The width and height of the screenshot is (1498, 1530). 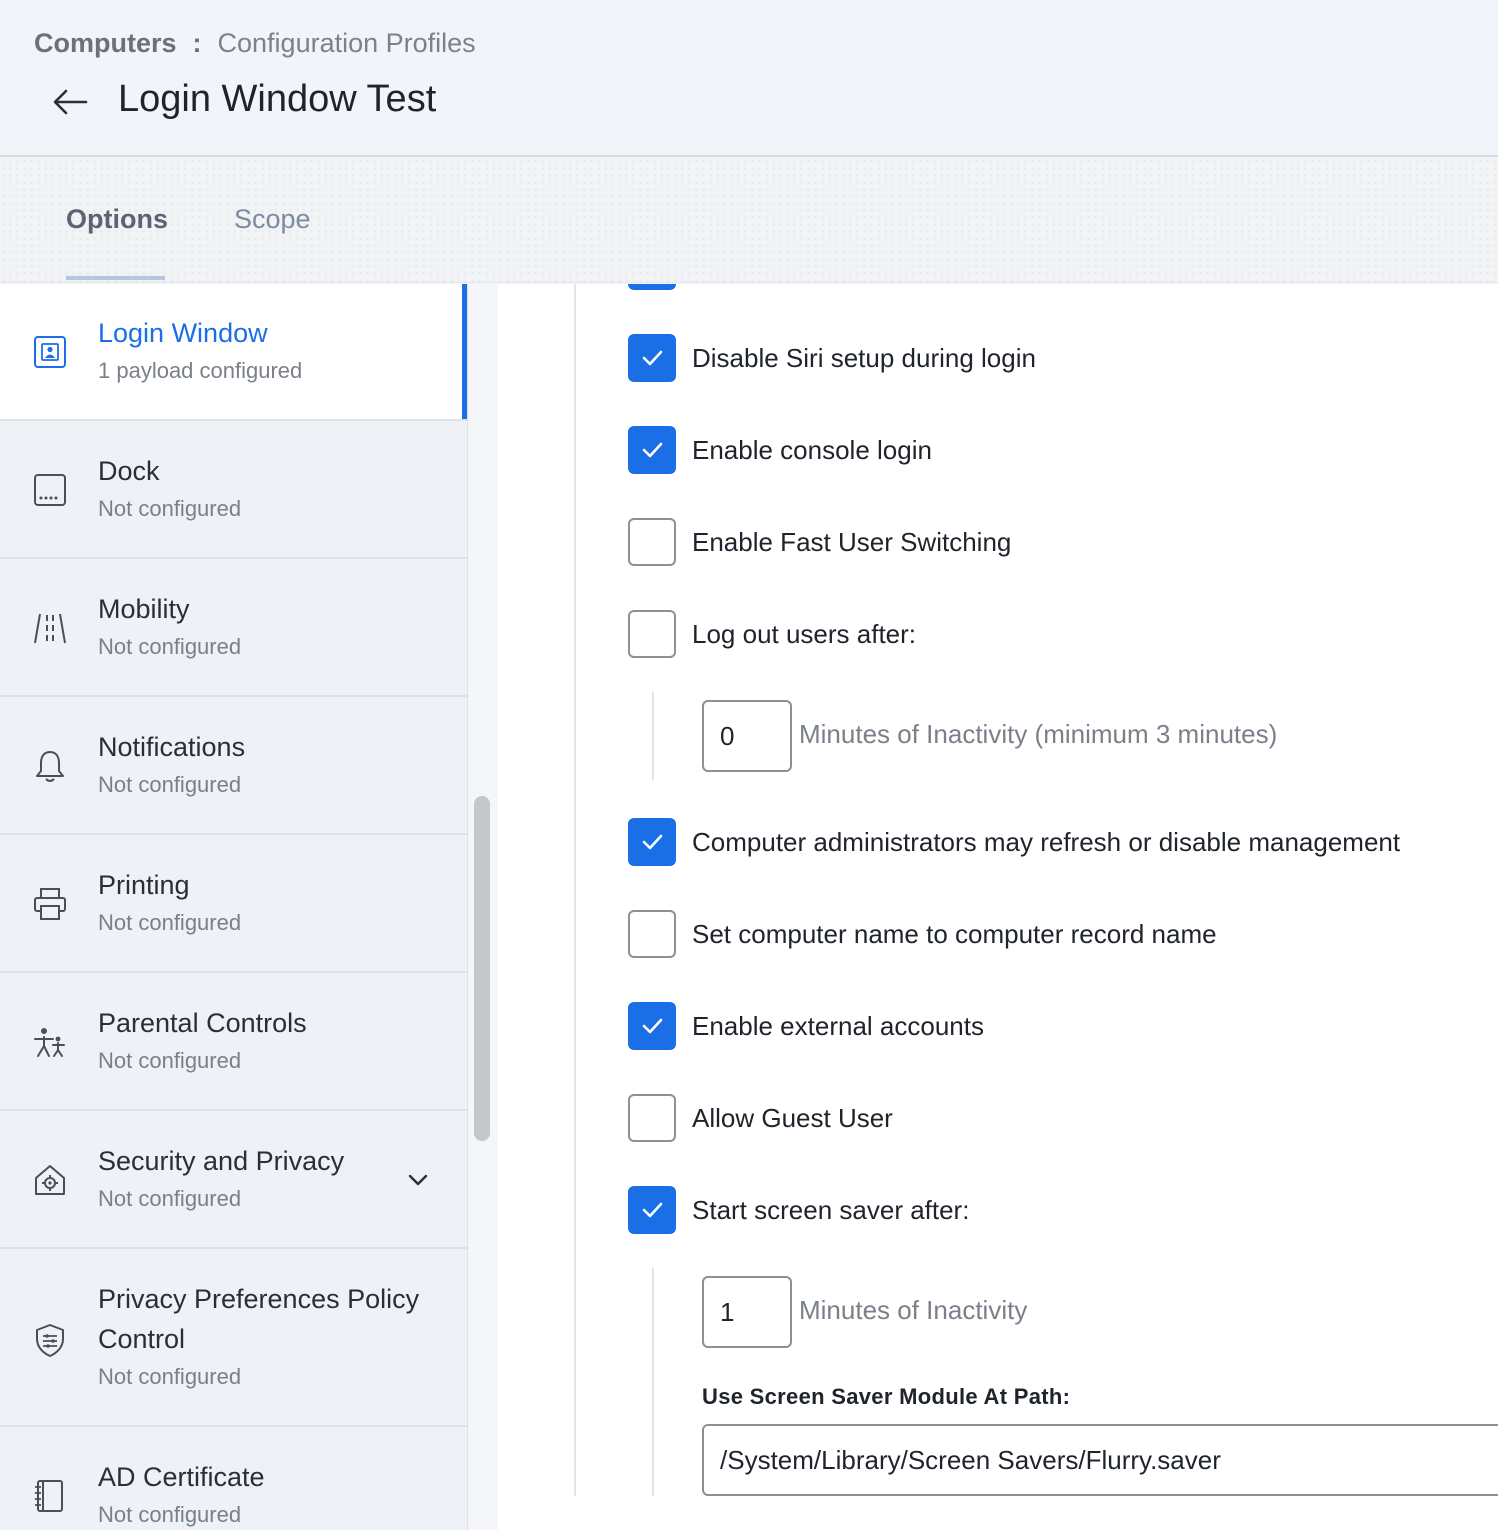 I want to click on tab-options: Options, so click(x=117, y=219).